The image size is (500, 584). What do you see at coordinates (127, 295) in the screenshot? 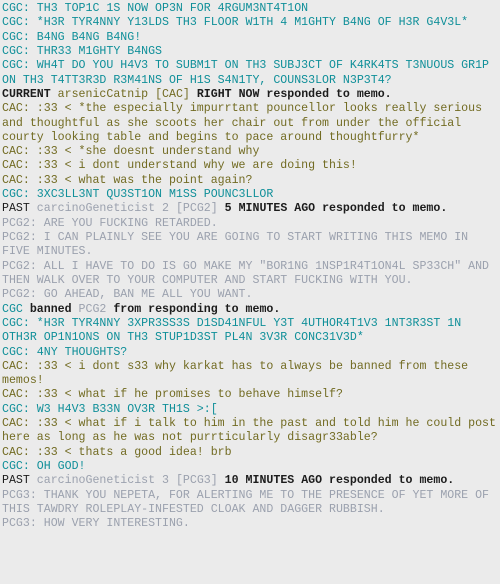
I see `chat-message-text: PCG2: GO AHEAD, BAN ME ALL YOU WANT.` at bounding box center [127, 295].